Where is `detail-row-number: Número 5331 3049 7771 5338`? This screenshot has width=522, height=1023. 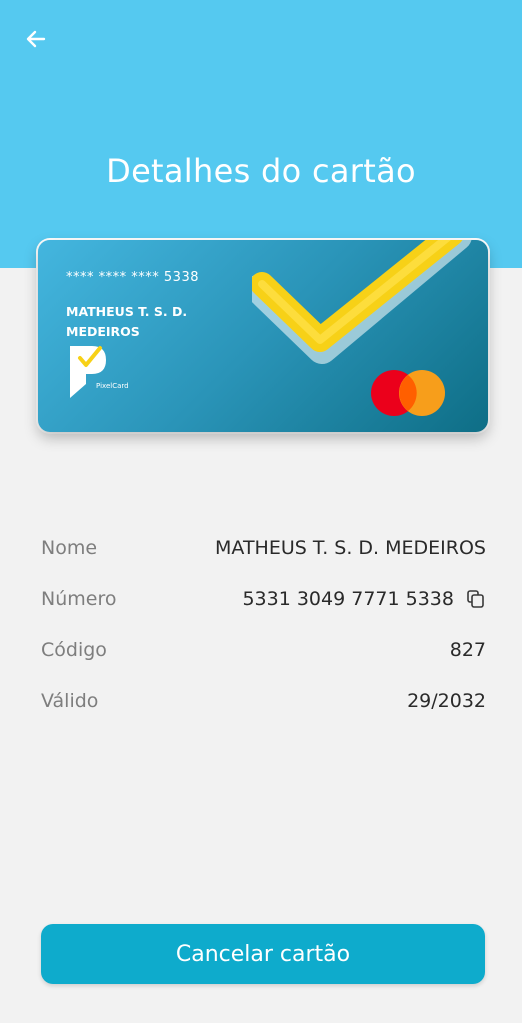 detail-row-number: Número 5331 3049 7771 5338 is located at coordinates (263, 598).